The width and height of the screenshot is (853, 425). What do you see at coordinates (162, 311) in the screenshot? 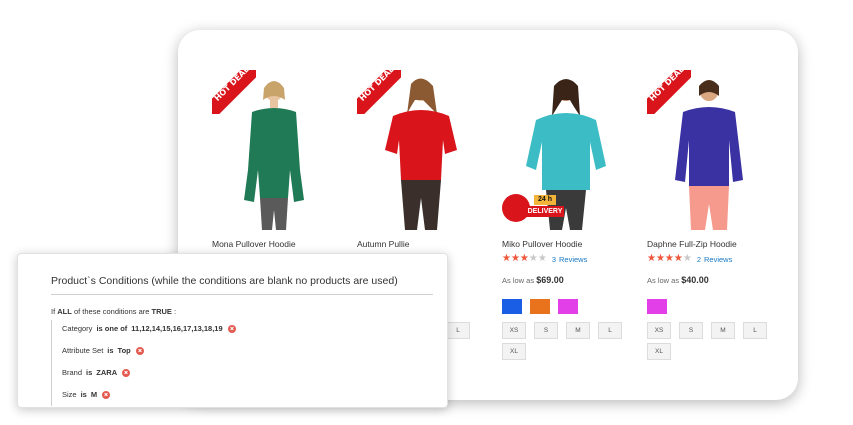
I see `value-select: TRUE` at bounding box center [162, 311].